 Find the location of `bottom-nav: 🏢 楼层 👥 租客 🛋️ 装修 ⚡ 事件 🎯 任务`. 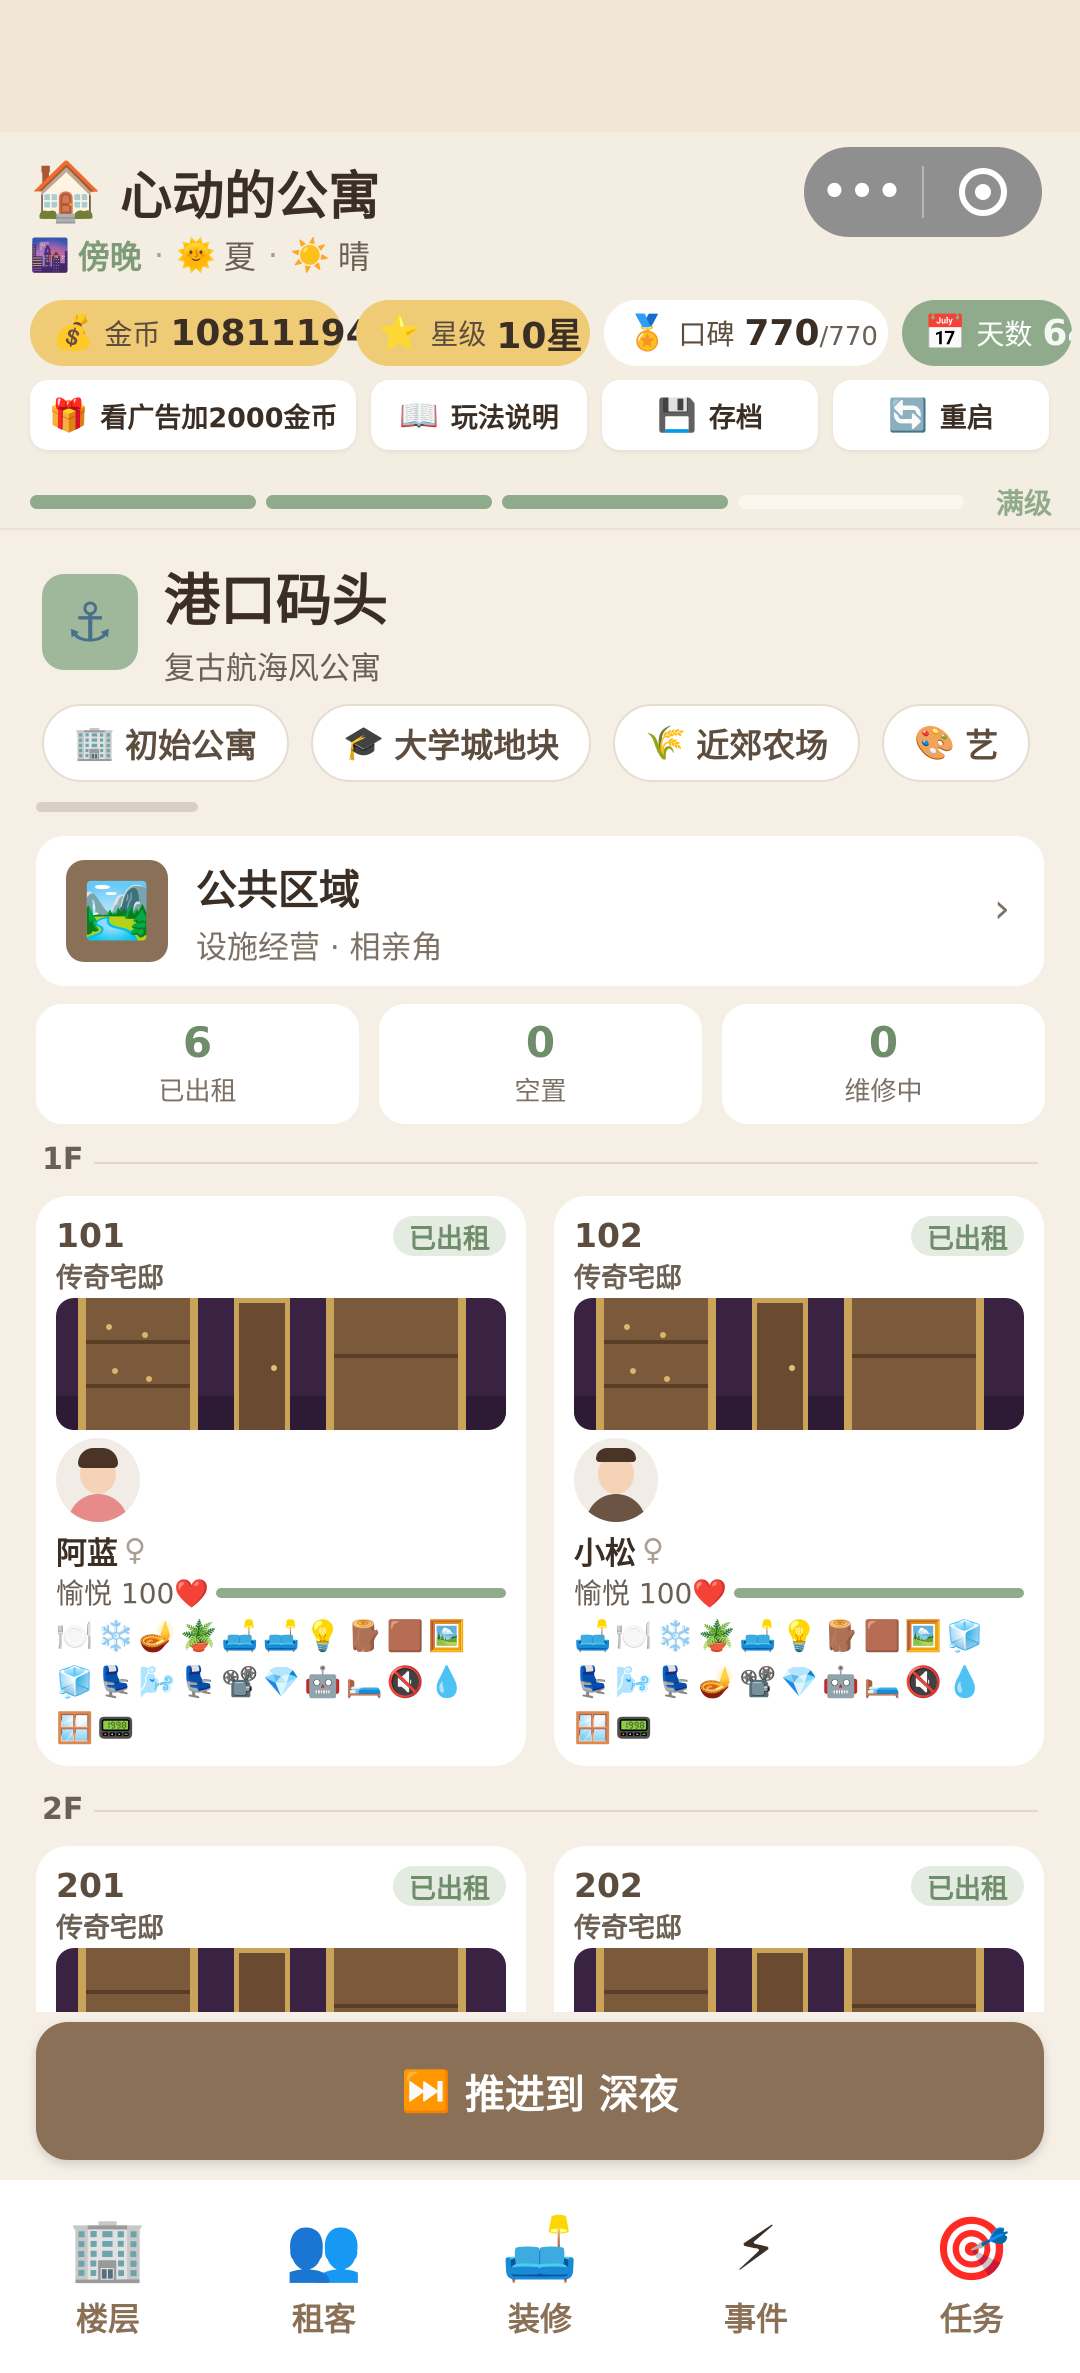

bottom-nav: 🏢 楼层 👥 租客 🛋️ 装修 ⚡ 事件 🎯 任务 is located at coordinates (540, 2276).